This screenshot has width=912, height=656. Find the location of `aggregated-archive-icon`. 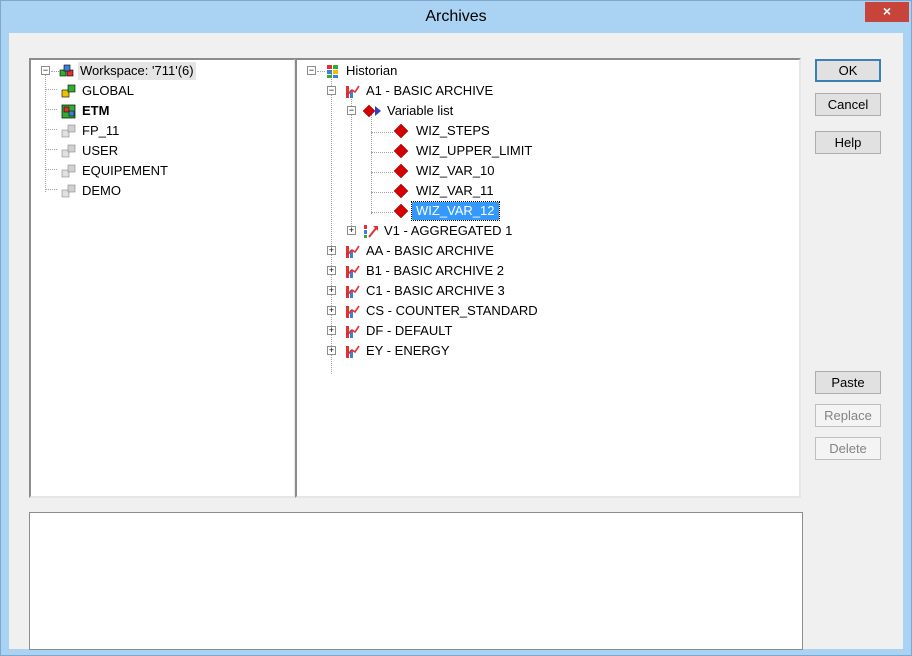

aggregated-archive-icon is located at coordinates (371, 231).